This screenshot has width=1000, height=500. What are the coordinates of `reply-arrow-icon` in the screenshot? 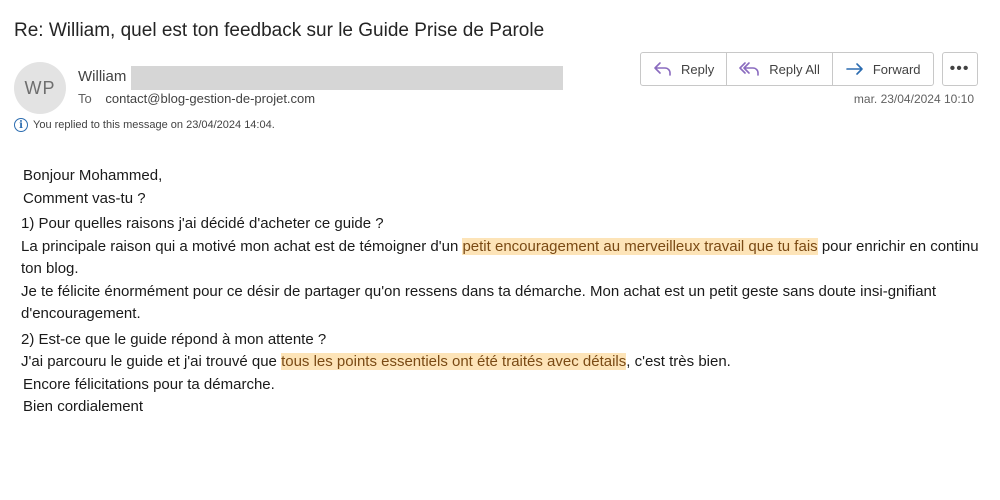 It's located at (663, 69).